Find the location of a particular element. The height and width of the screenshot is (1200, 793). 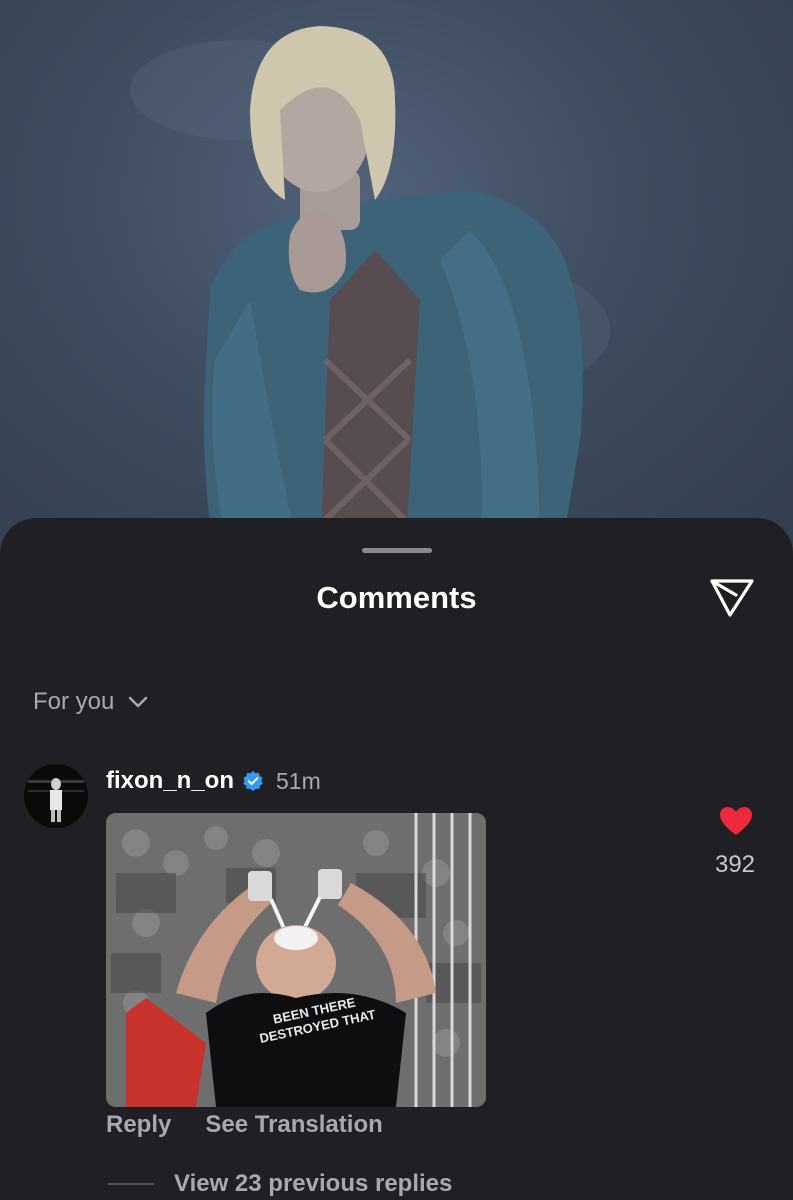

verified-badge-icon is located at coordinates (253, 781).